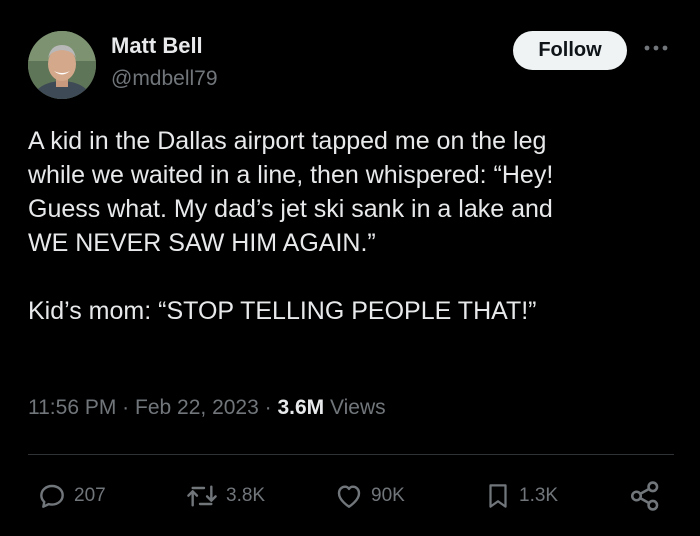 The height and width of the screenshot is (536, 700). I want to click on reply-icon, so click(52, 496).